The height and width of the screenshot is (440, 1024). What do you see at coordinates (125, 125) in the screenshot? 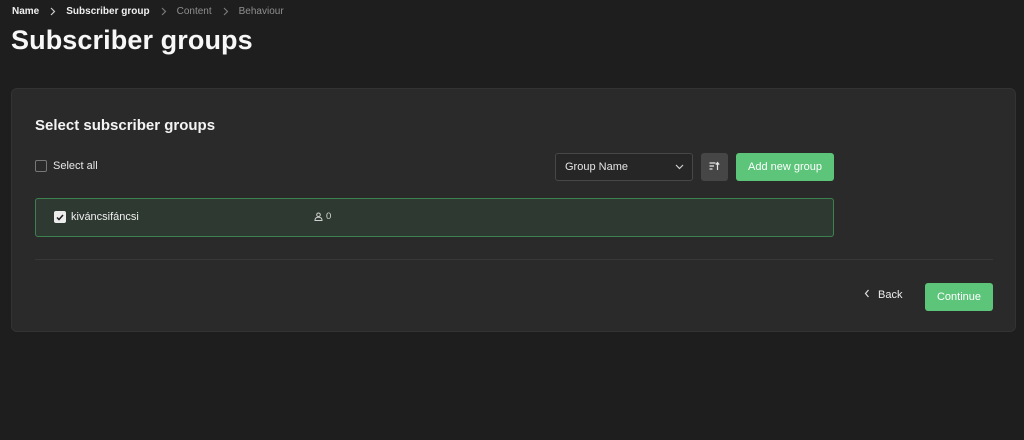
I see `card-title: Select subscriber groups` at bounding box center [125, 125].